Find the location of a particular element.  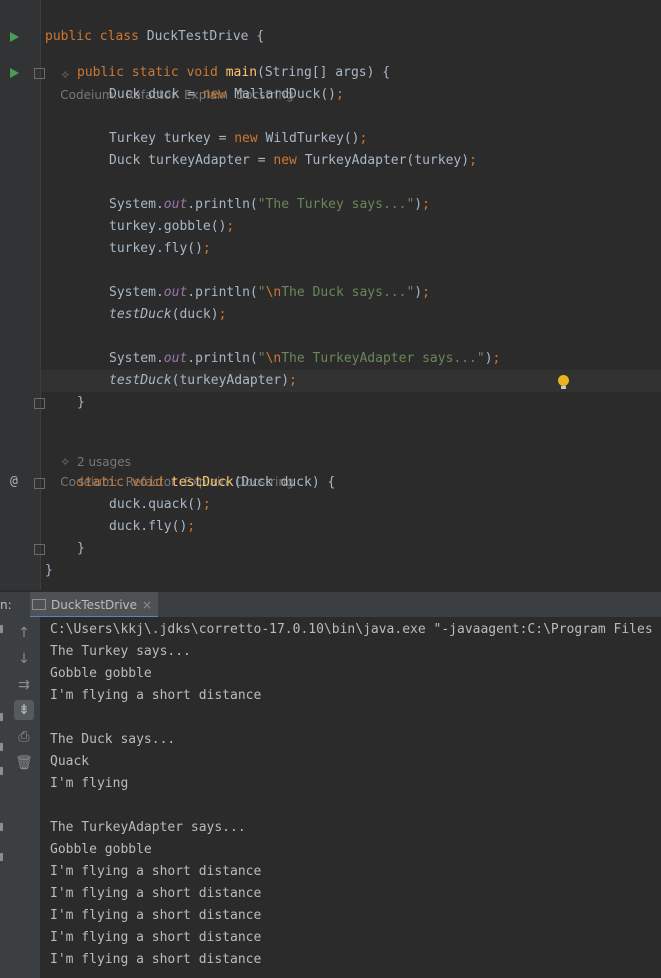

run-main-icon is located at coordinates (14, 73).